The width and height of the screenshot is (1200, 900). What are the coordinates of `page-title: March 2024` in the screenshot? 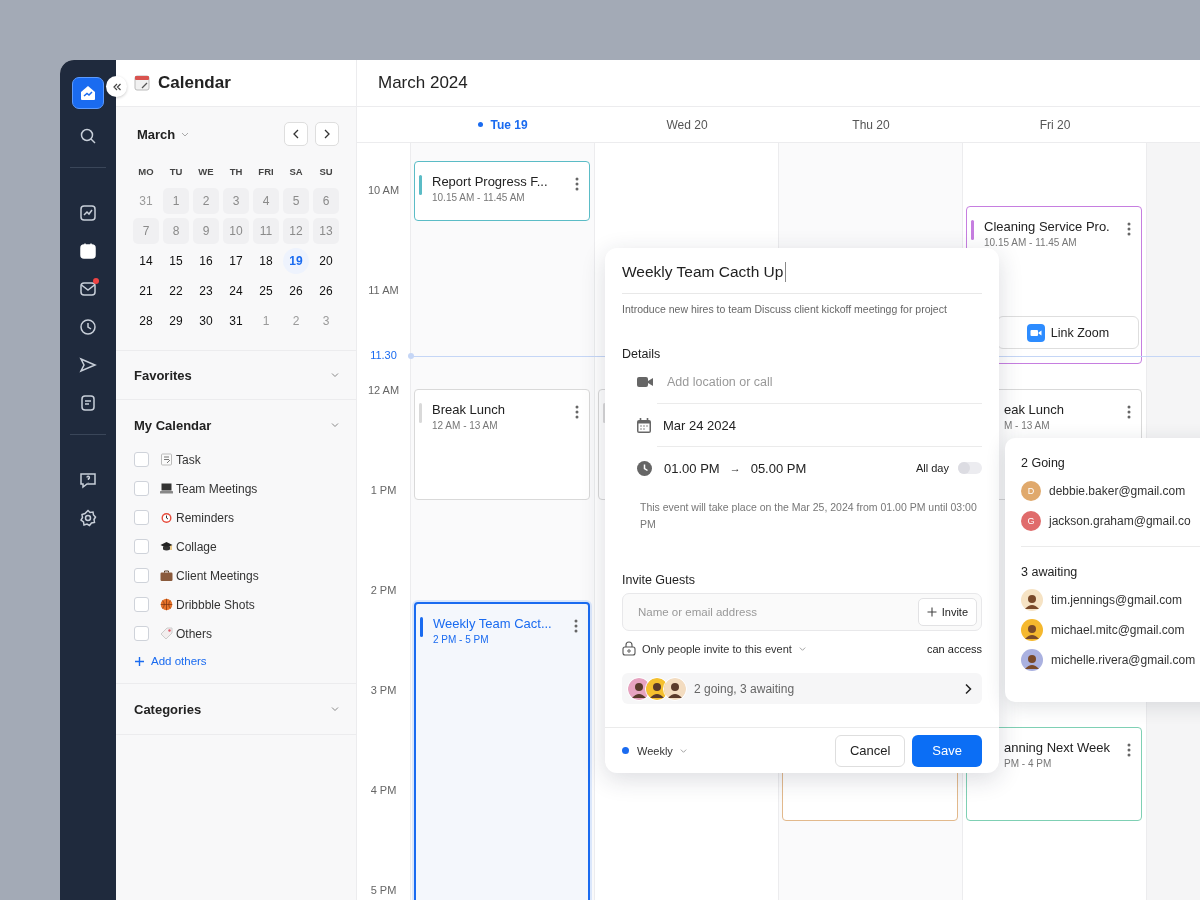 It's located at (423, 83).